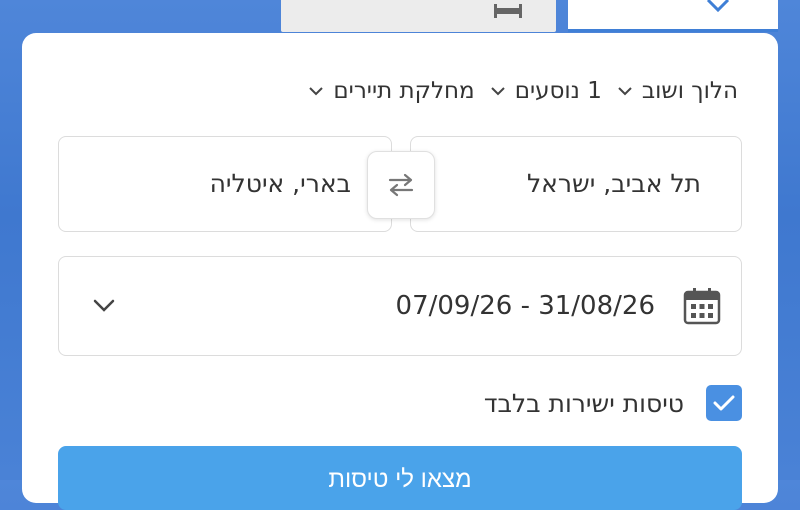 The image size is (800, 510). Describe the element at coordinates (583, 403) in the screenshot. I see `direct-flights-label: טיסות ישירות בלבד` at that location.